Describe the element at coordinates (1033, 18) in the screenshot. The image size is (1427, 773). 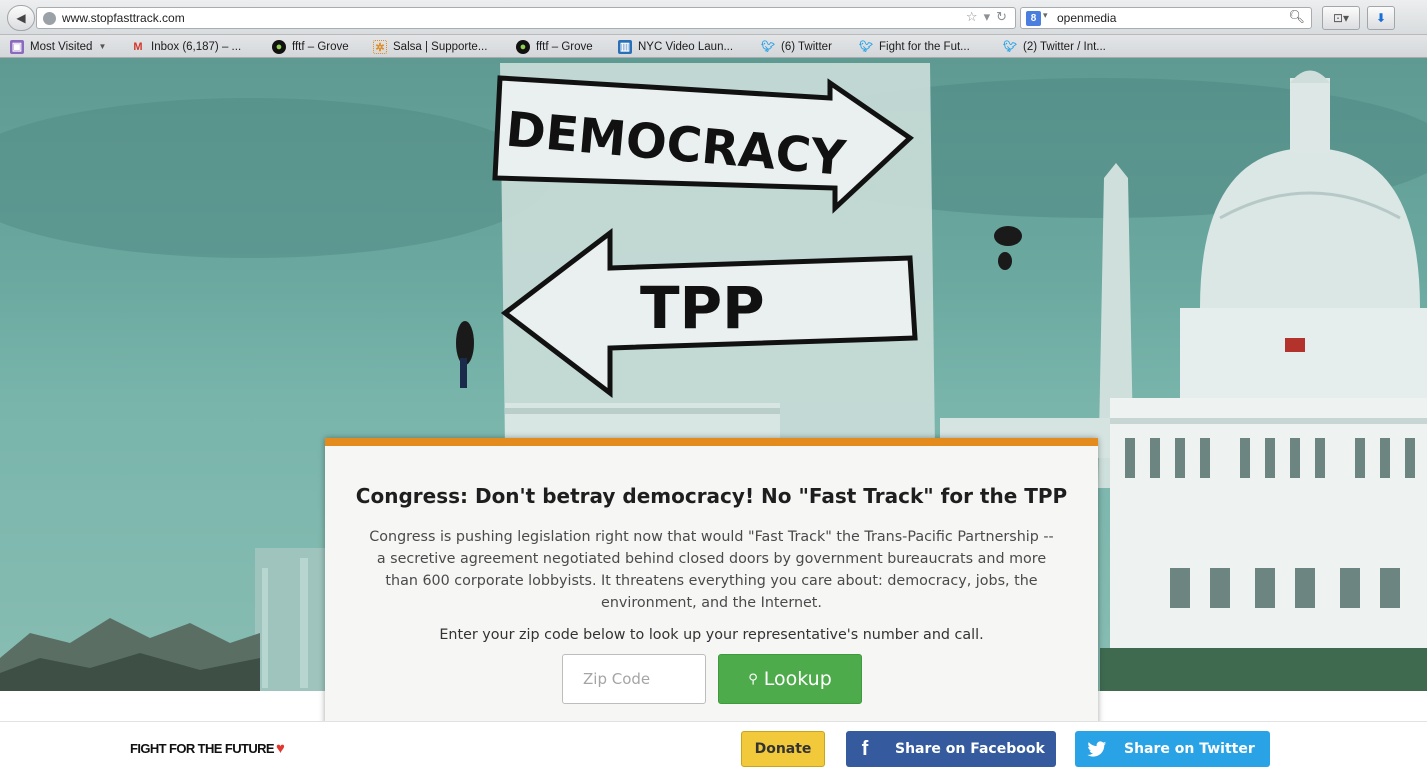
I see `search-engine-icon: 8` at that location.